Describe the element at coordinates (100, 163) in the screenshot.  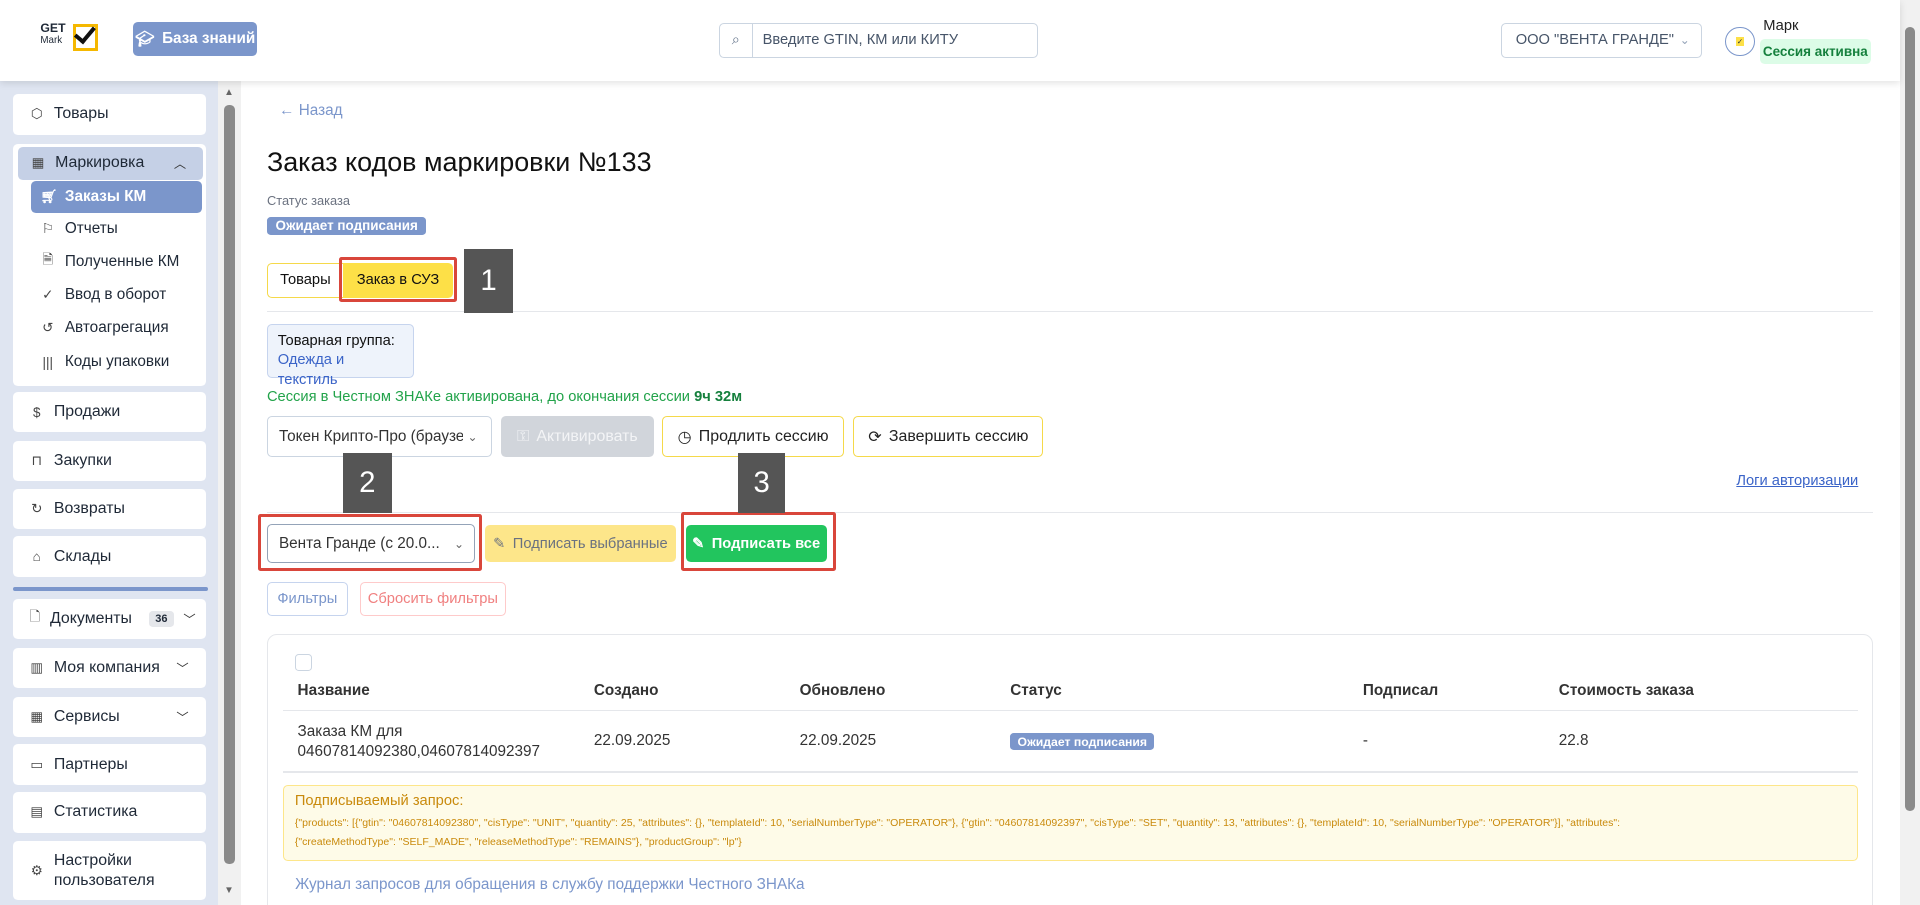
I see `sidebar-item-label: Маркировка` at that location.